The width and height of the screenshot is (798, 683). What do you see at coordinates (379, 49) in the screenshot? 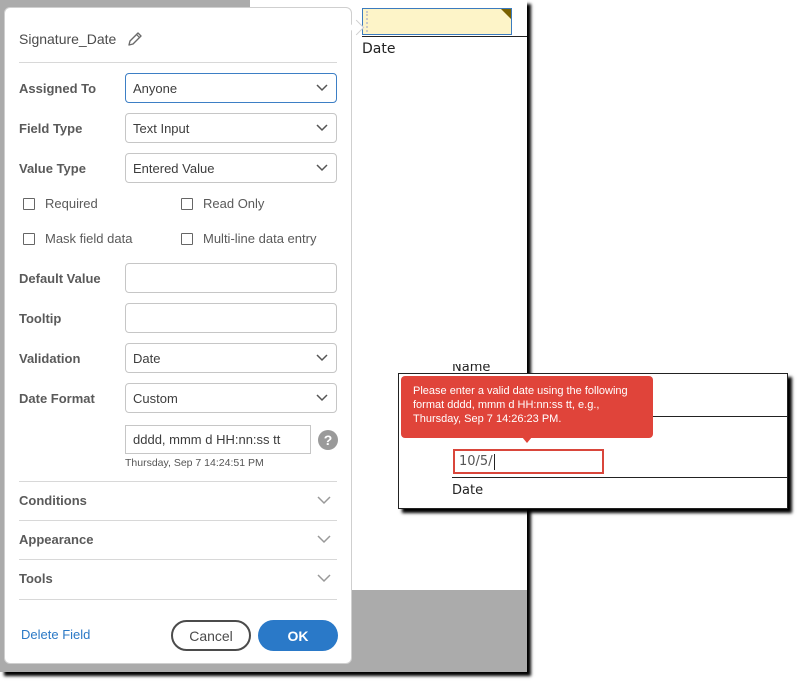
I see `document-date-label: Date` at bounding box center [379, 49].